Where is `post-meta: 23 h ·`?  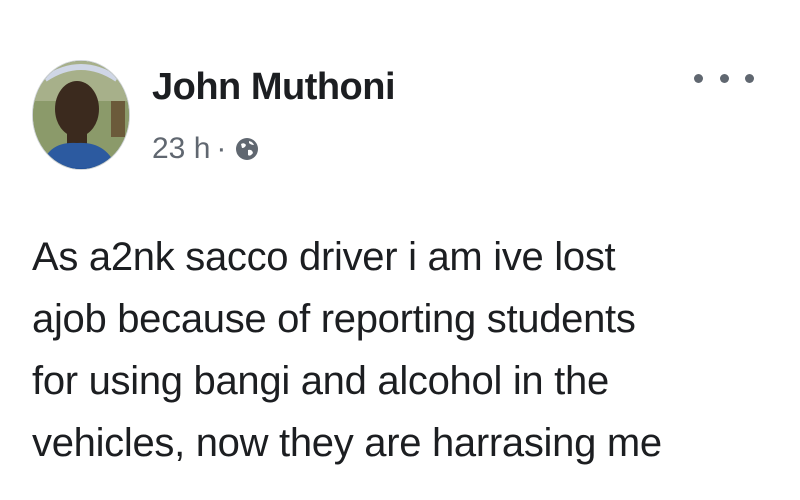 post-meta: 23 h · is located at coordinates (206, 149).